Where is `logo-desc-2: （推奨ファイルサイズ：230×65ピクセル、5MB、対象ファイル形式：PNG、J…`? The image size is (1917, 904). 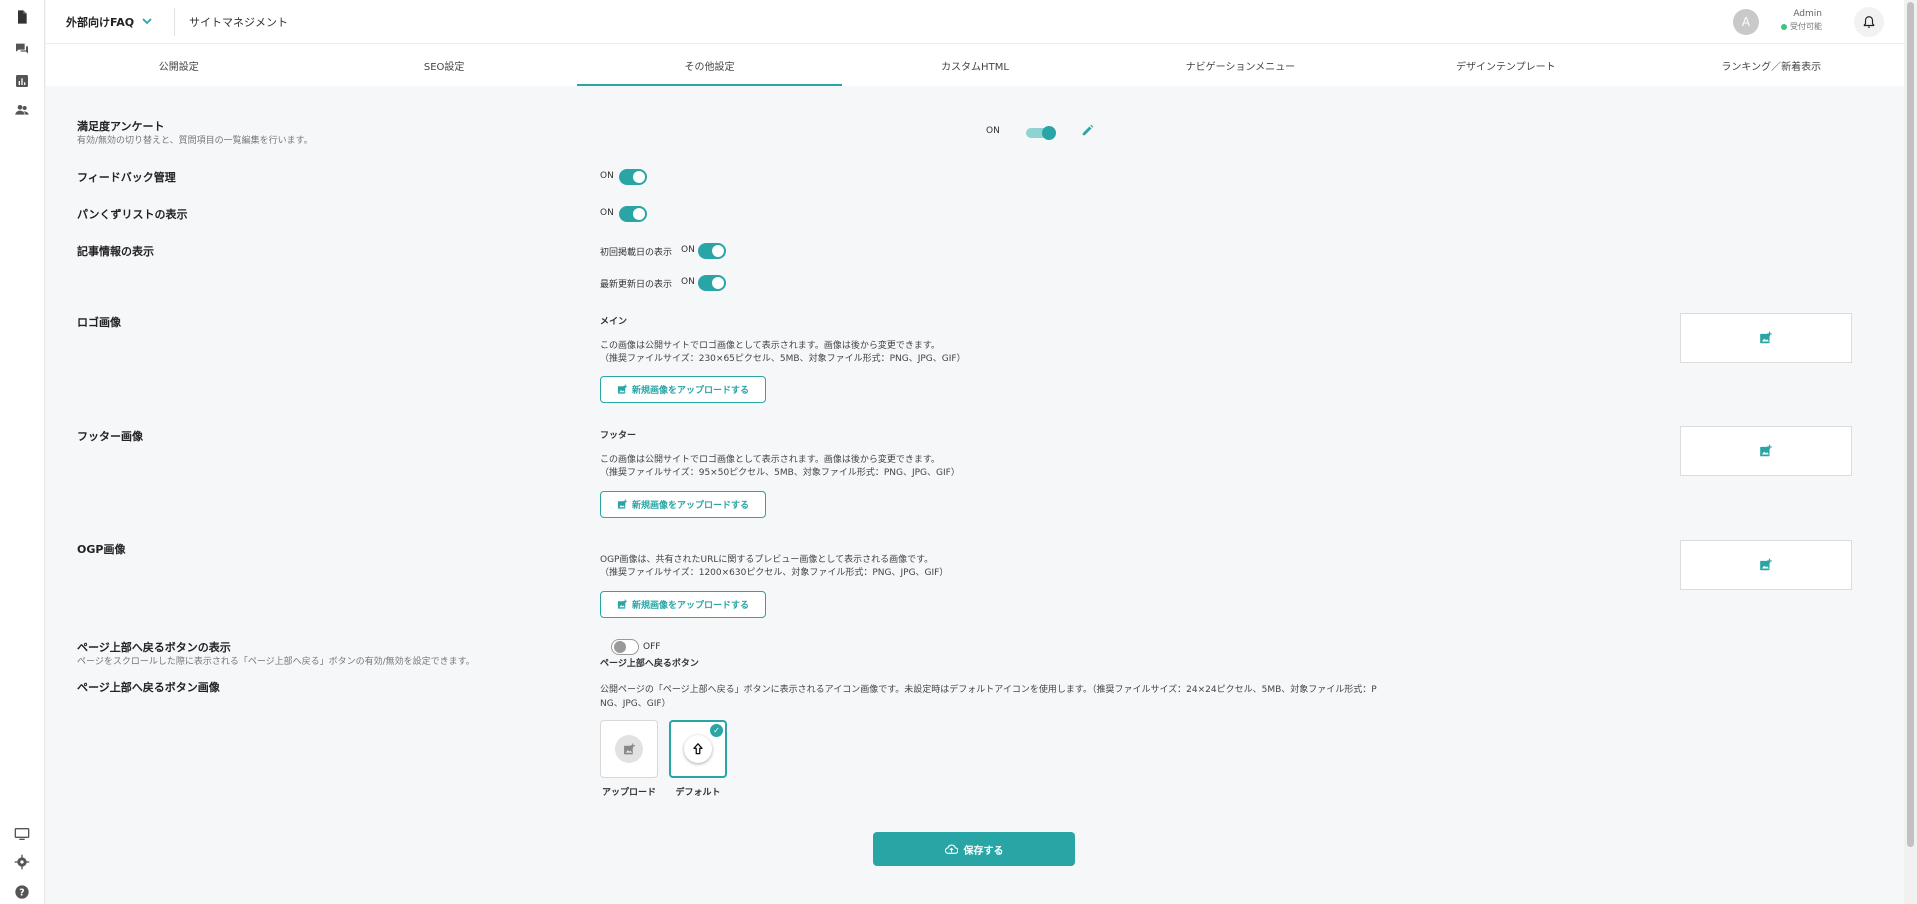 logo-desc-2: （推奨ファイルサイズ：230×65ピクセル、5MB、対象ファイル形式：PNG、J… is located at coordinates (783, 359).